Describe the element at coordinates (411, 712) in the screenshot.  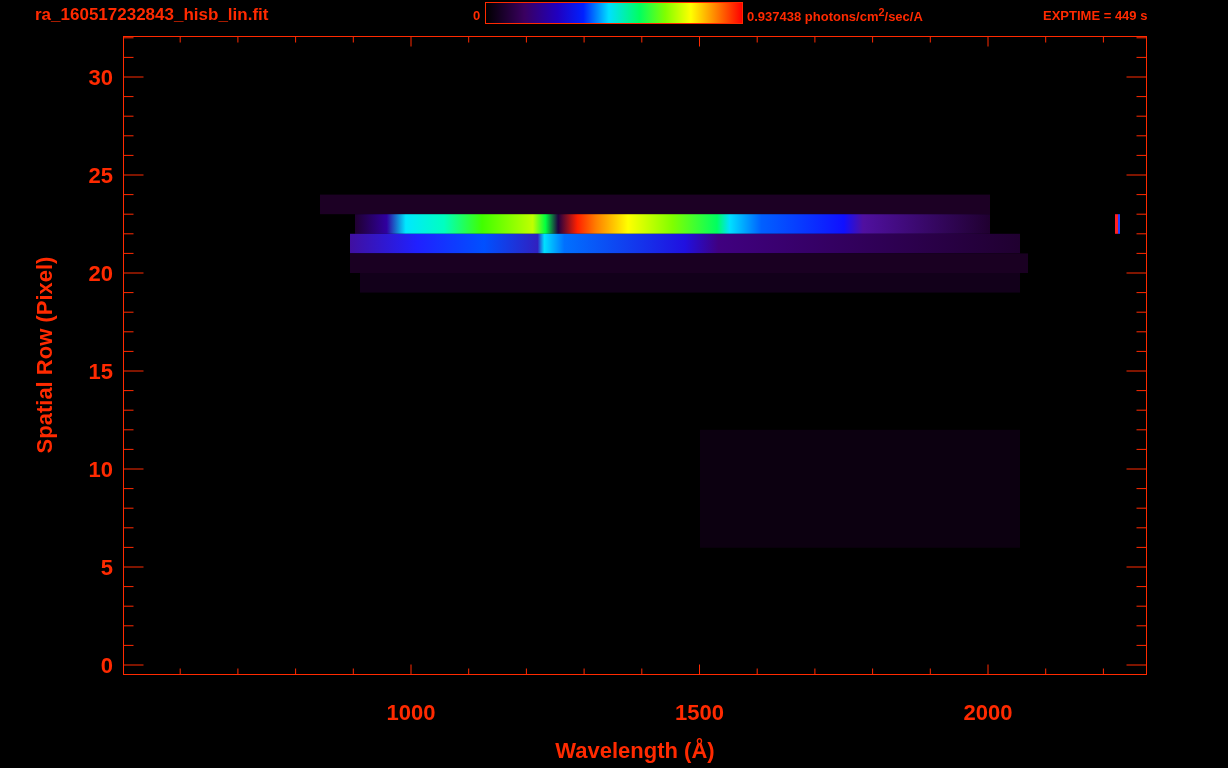
I see `x-tick-label: 1000` at that location.